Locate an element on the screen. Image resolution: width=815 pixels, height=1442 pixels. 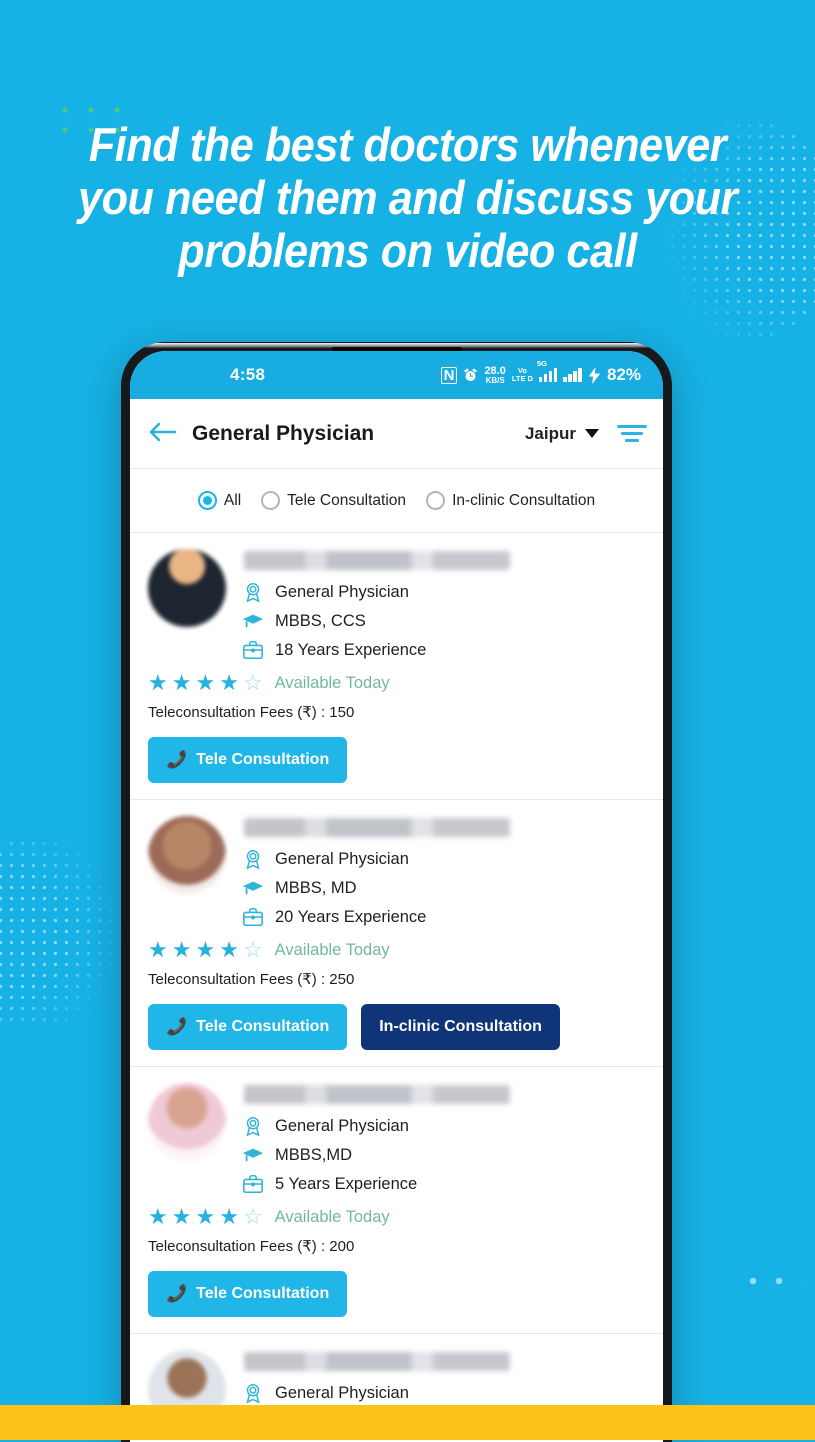
nfc-icon: N is located at coordinates (449, 375).